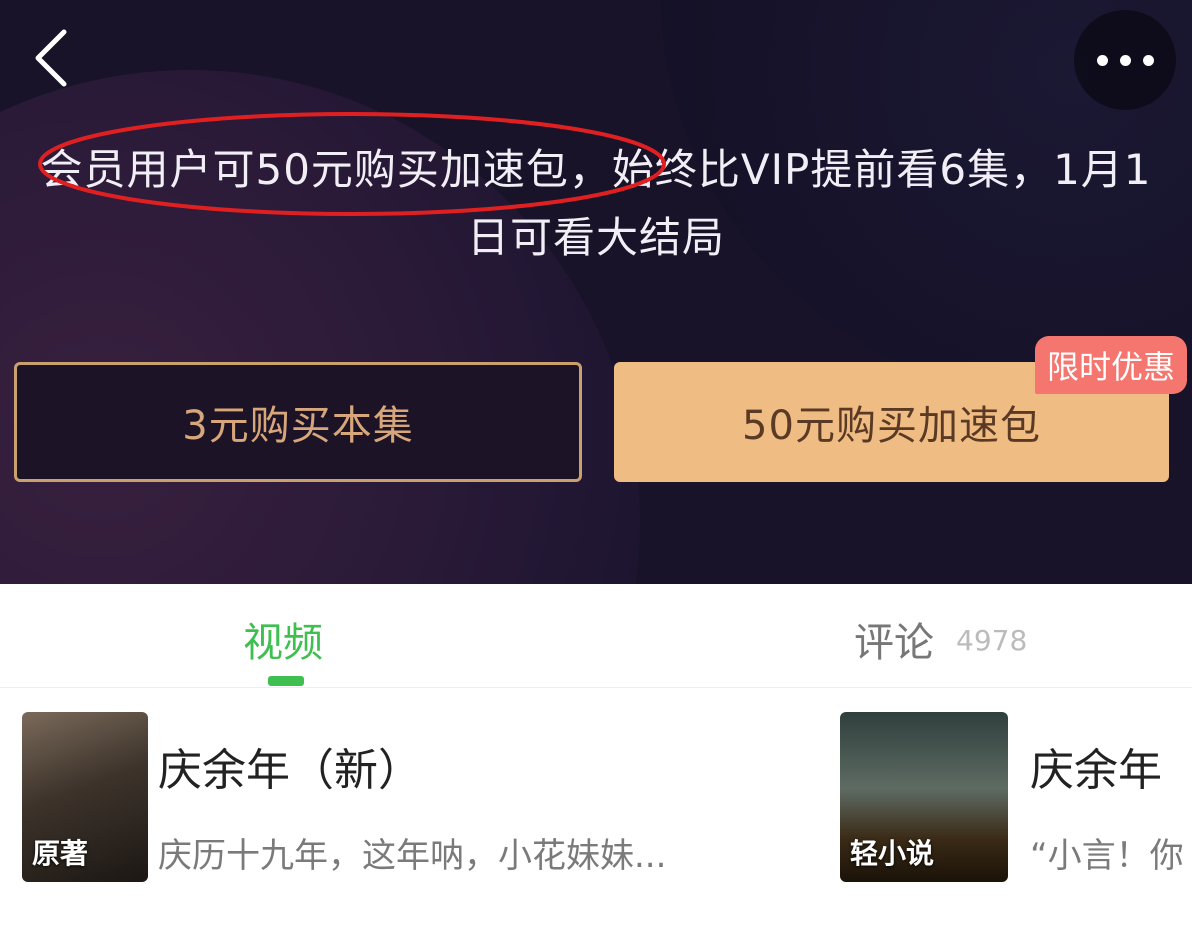 The width and height of the screenshot is (1192, 942). I want to click on cover-label: 轻小说, so click(892, 853).